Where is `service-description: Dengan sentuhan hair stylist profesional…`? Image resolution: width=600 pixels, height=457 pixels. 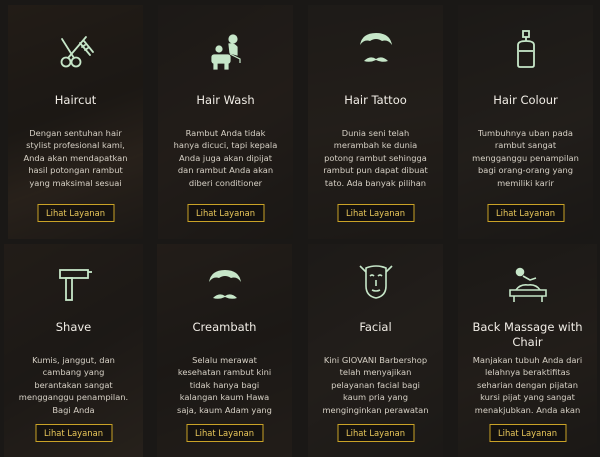 service-description: Dengan sentuhan hair stylist profesional… is located at coordinates (75, 158).